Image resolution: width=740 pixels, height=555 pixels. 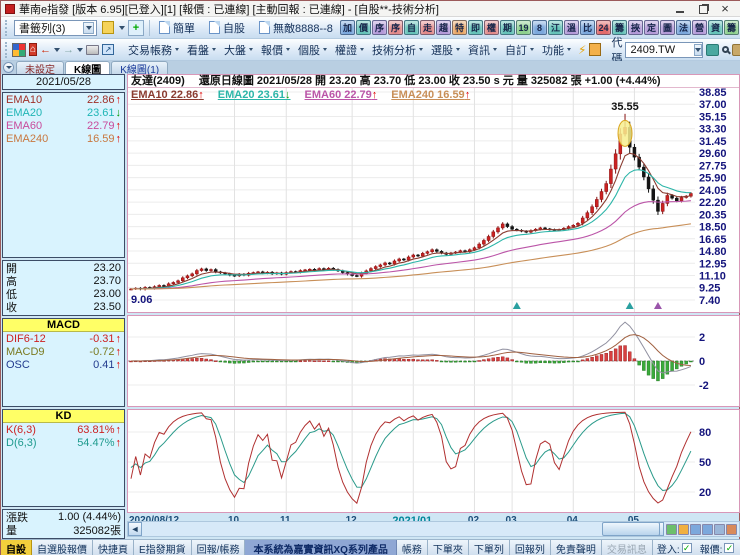 What do you see at coordinates (582, 50) in the screenshot?
I see `lightning-icon: ⚡` at bounding box center [582, 50].